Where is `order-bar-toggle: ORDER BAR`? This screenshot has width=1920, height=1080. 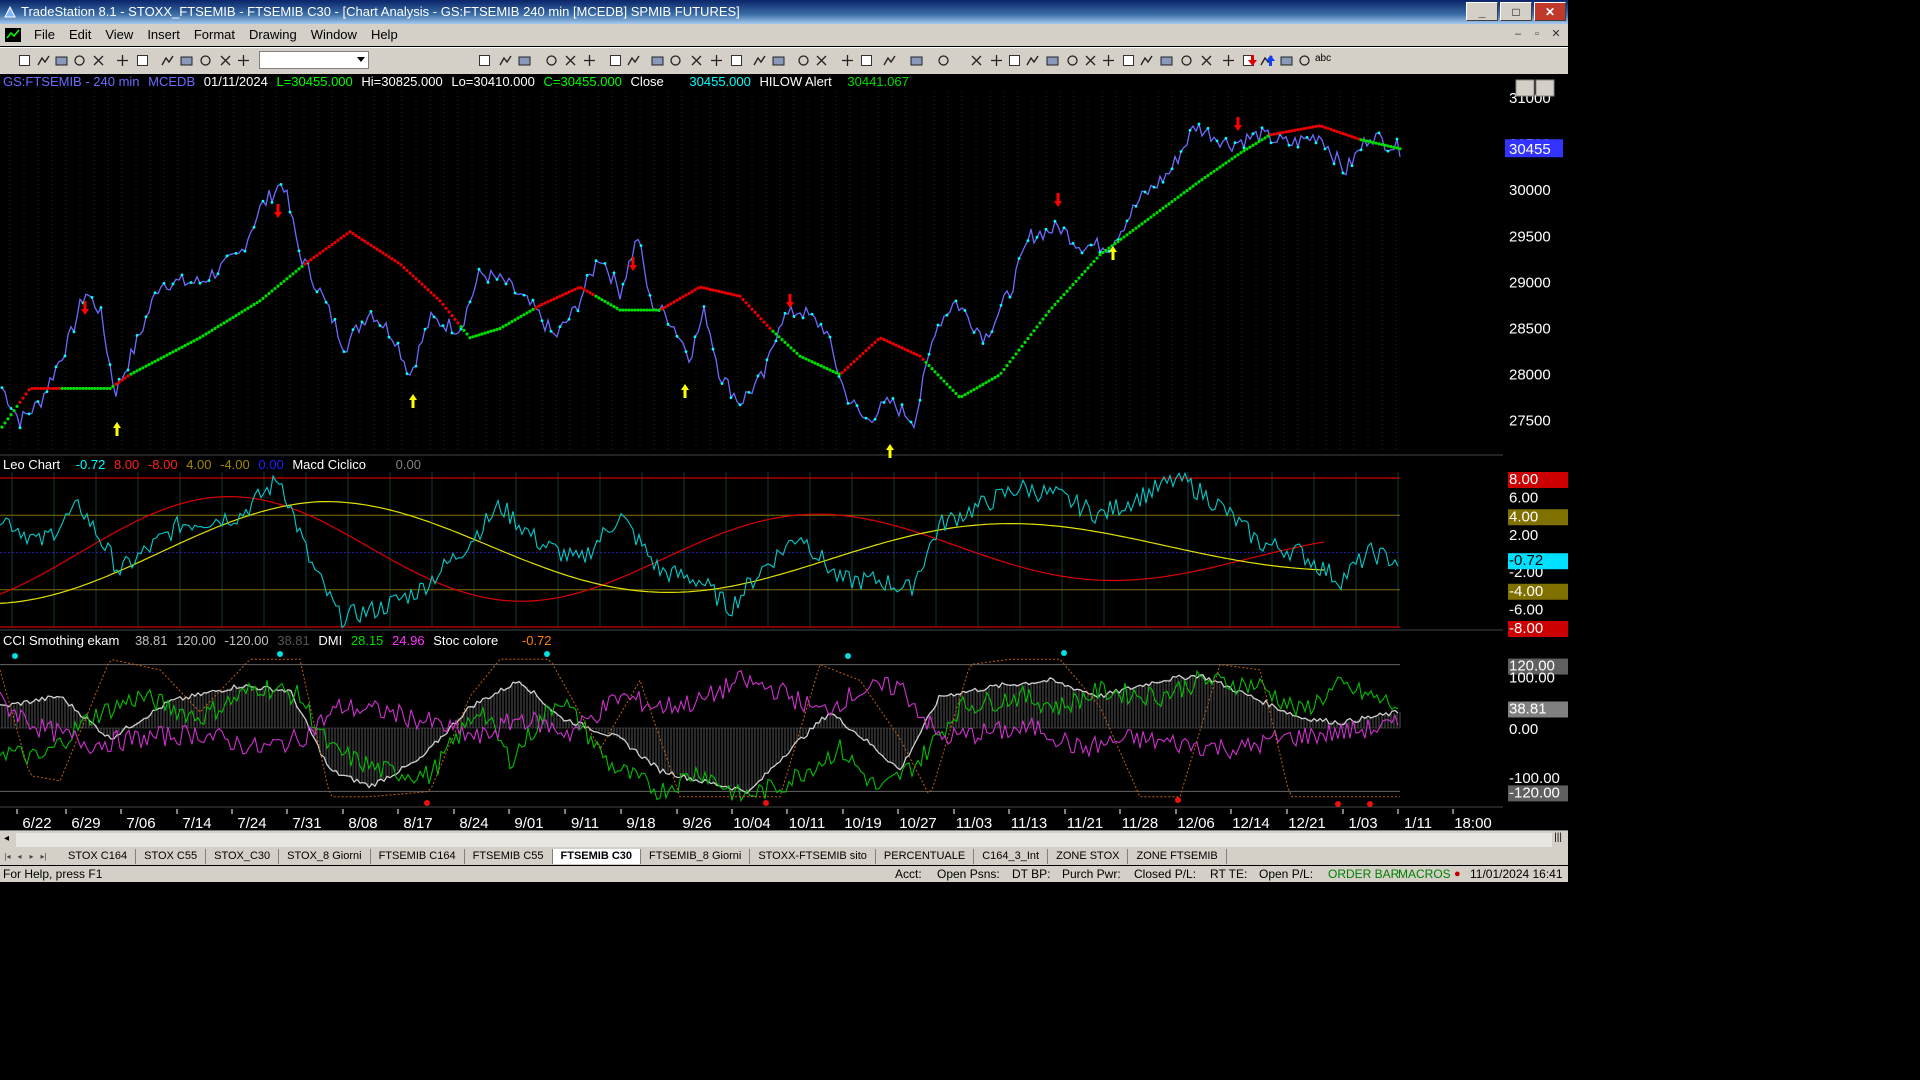 order-bar-toggle: ORDER BAR is located at coordinates (1363, 874).